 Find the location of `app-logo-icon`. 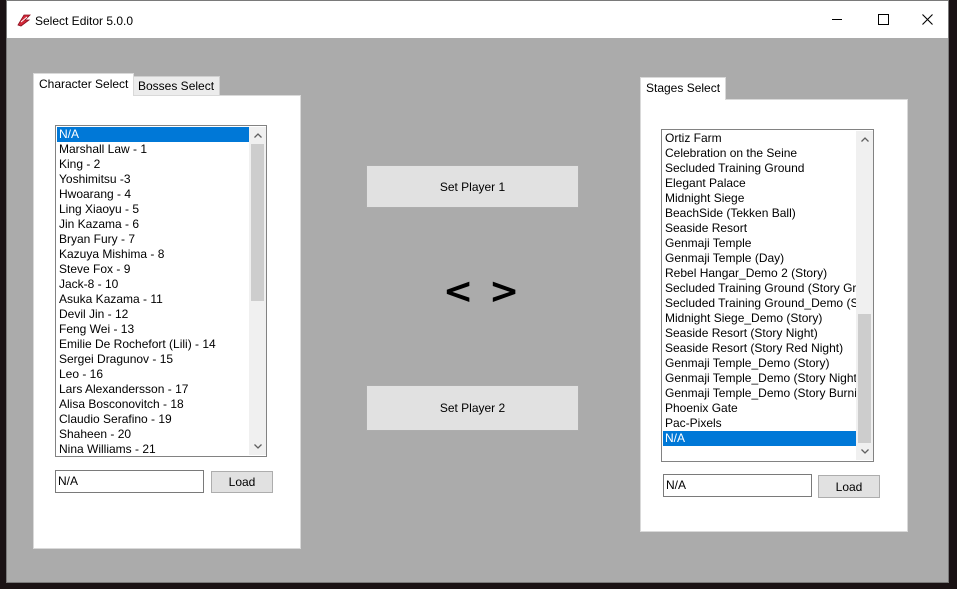

app-logo-icon is located at coordinates (24, 20).